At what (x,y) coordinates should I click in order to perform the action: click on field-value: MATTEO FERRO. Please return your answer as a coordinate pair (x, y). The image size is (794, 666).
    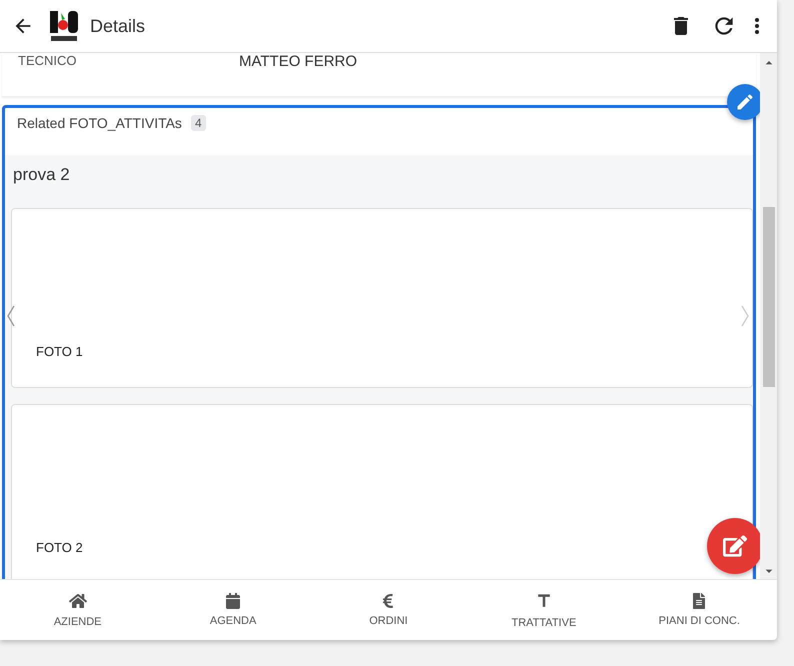
    Looking at the image, I should click on (298, 61).